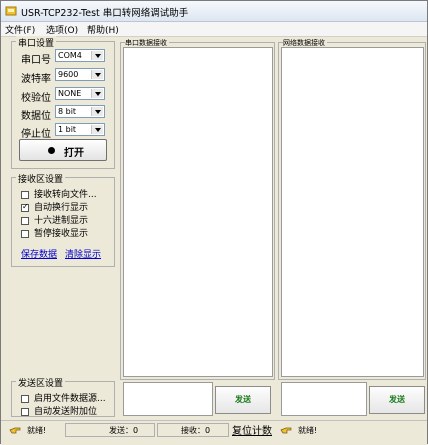 The width and height of the screenshot is (428, 445). What do you see at coordinates (37, 430) in the screenshot?
I see `status-ready-left: 就绪!` at bounding box center [37, 430].